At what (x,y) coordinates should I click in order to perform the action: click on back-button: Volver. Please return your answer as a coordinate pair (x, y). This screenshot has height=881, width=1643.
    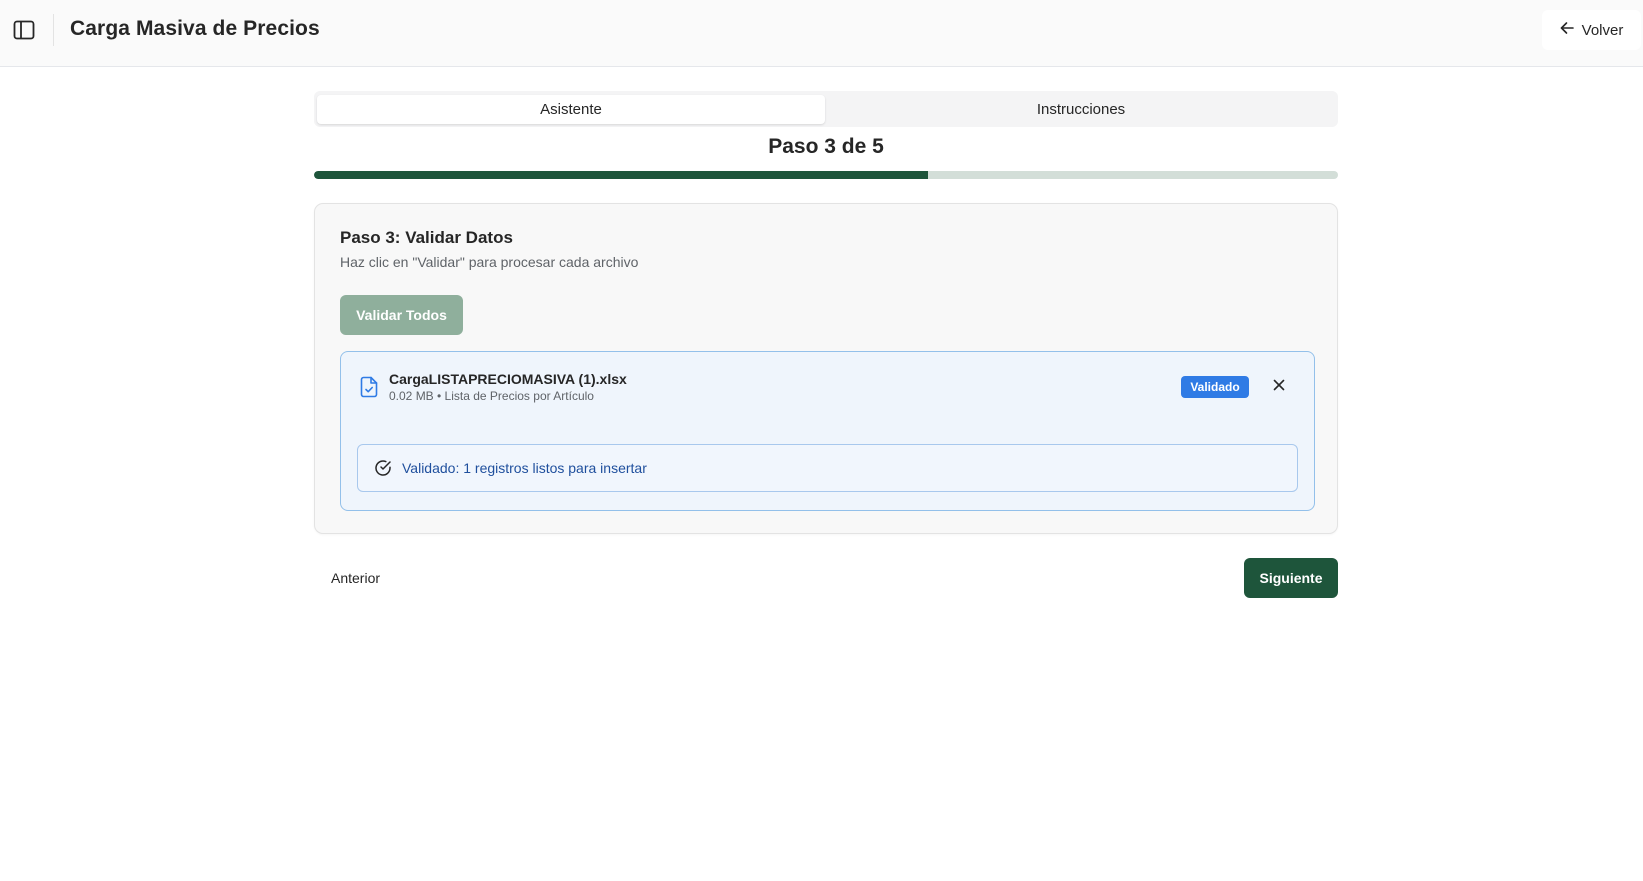
    Looking at the image, I should click on (1591, 30).